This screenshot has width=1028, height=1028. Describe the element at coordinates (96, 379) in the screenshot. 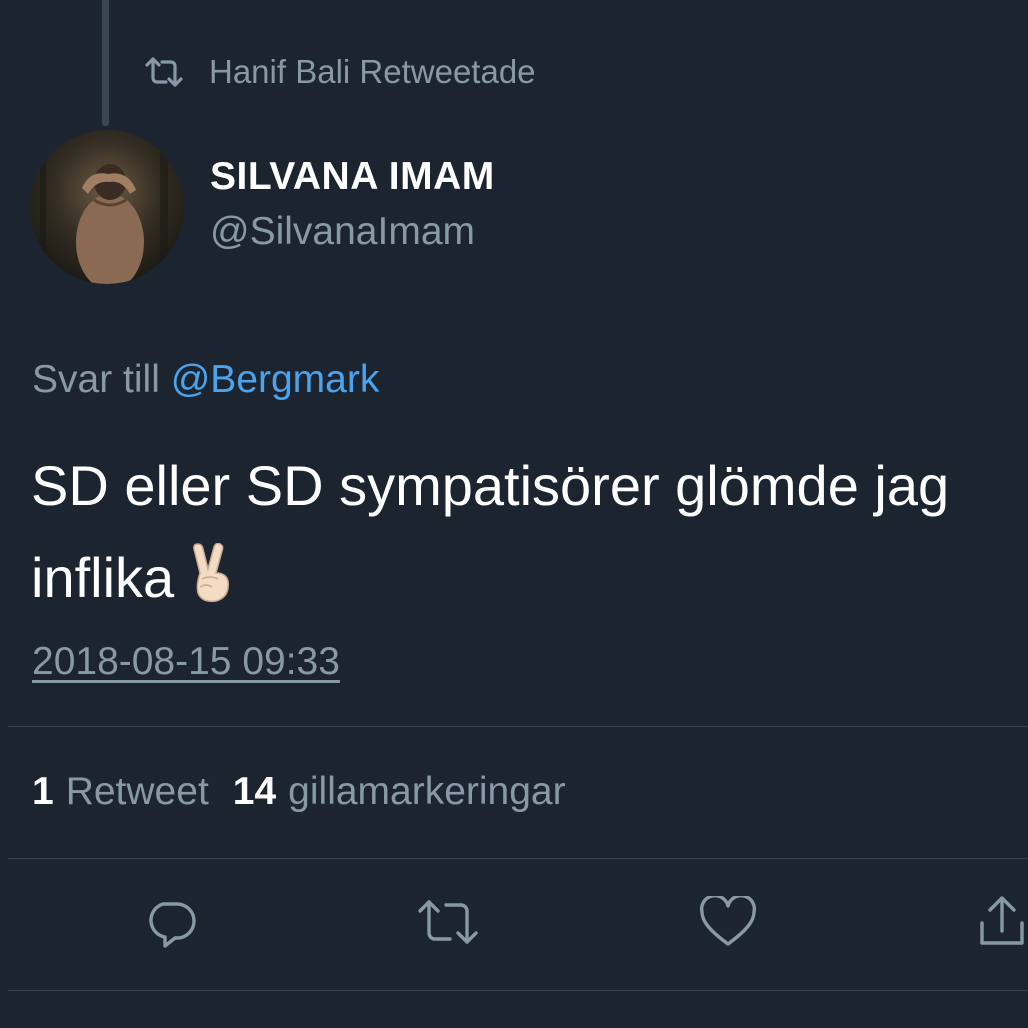

I see `reply-prefix: Svar till` at that location.